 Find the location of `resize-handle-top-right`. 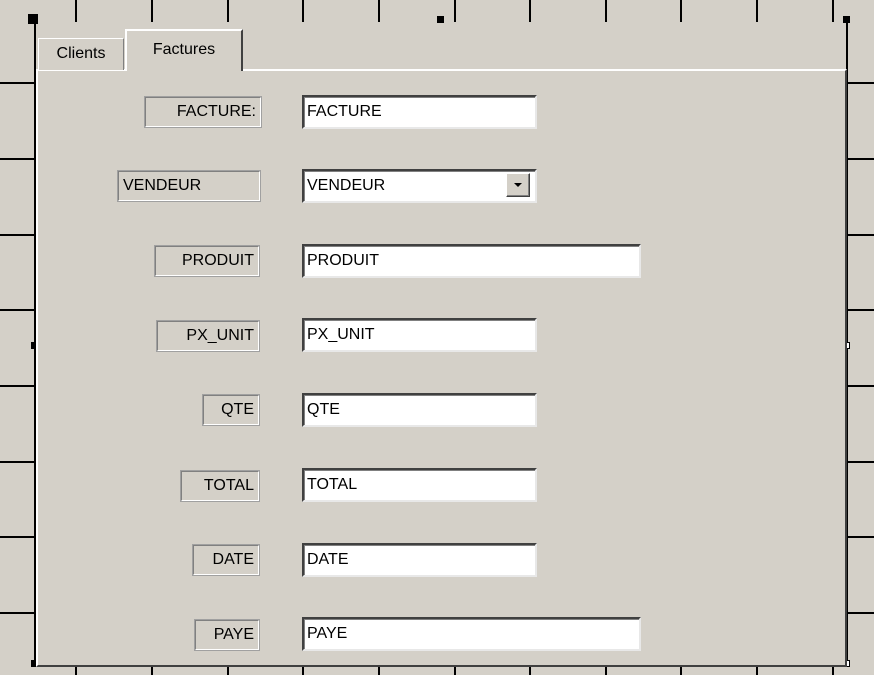

resize-handle-top-right is located at coordinates (846, 19).